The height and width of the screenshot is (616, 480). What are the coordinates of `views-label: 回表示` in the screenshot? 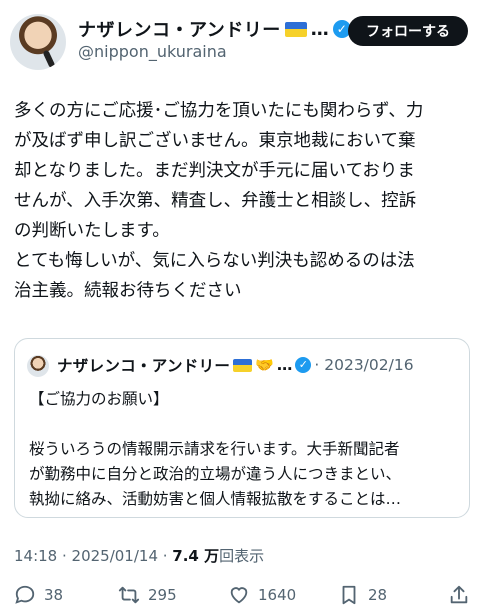 It's located at (242, 556).